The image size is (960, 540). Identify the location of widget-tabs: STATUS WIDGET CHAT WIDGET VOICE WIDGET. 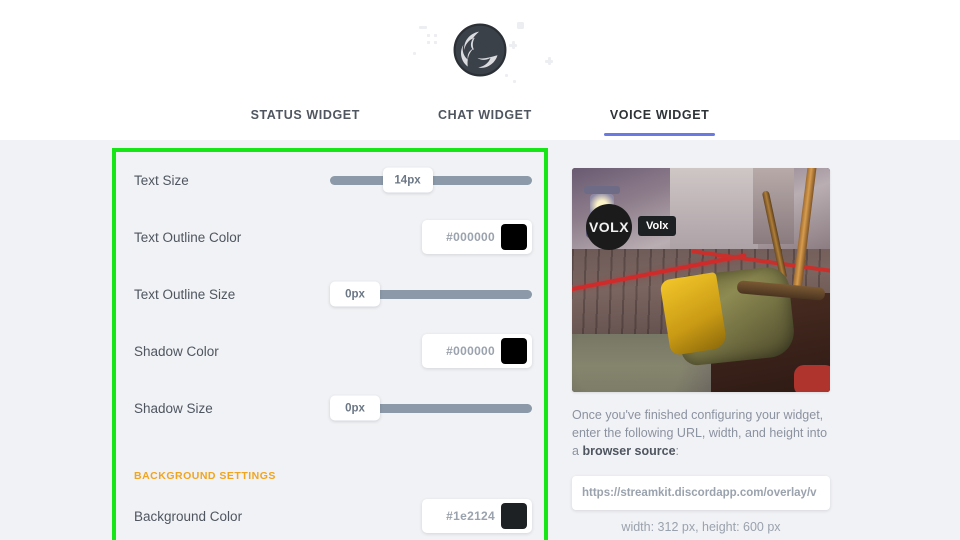
(480, 120).